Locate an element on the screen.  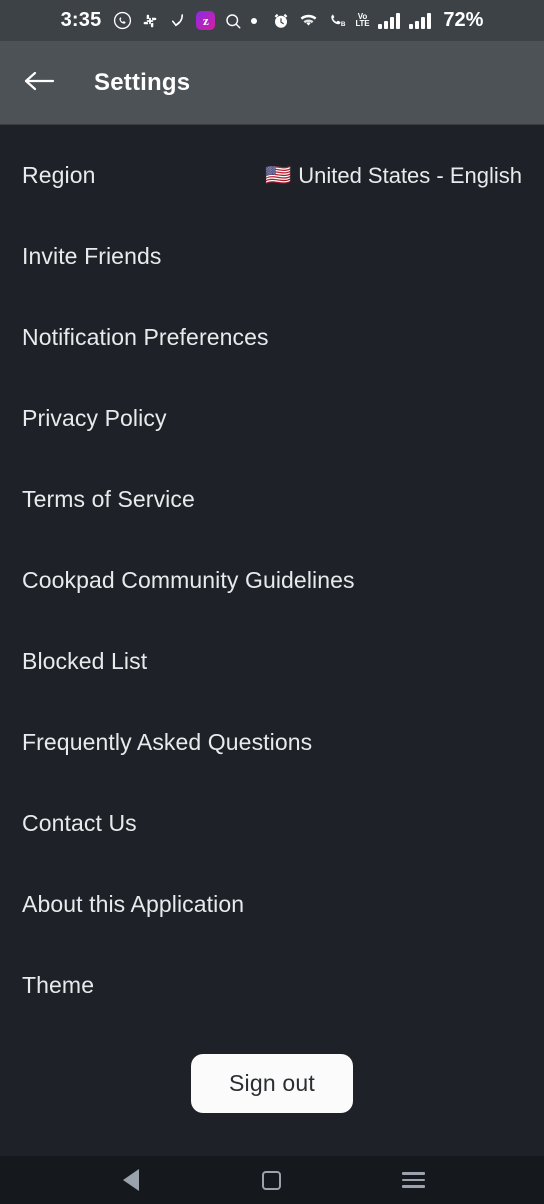
whatsapp-icon is located at coordinates (122, 20).